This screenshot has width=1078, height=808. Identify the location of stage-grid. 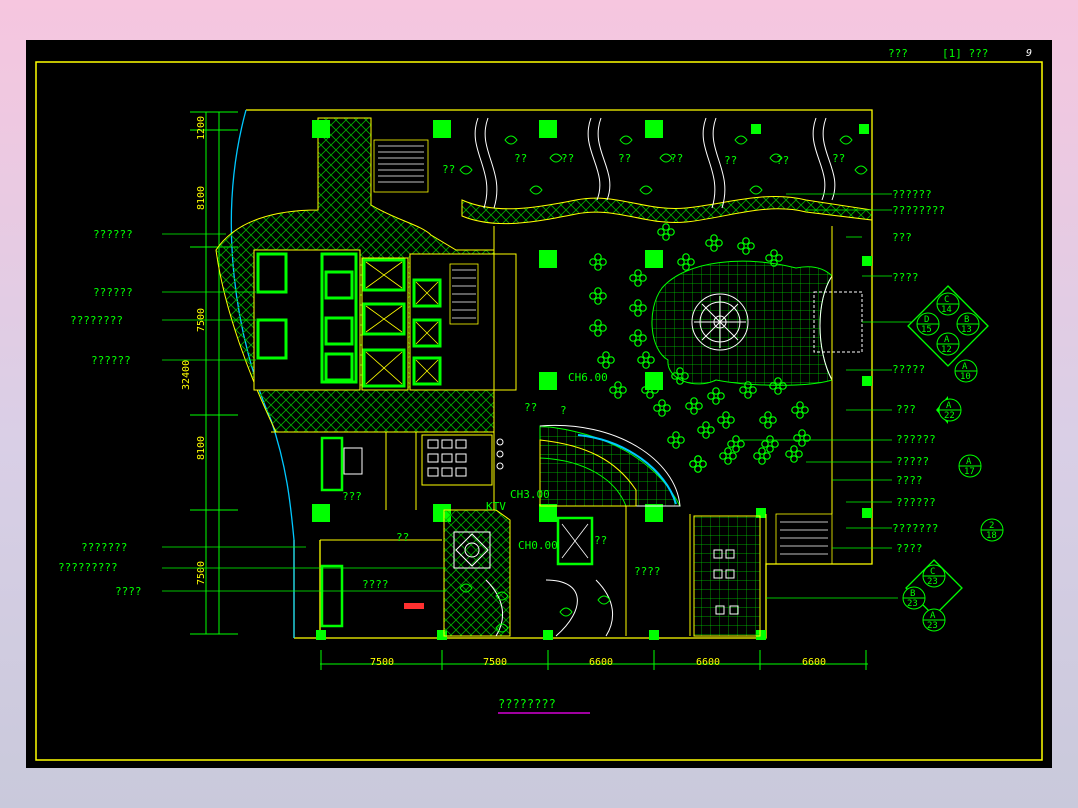
(742, 323).